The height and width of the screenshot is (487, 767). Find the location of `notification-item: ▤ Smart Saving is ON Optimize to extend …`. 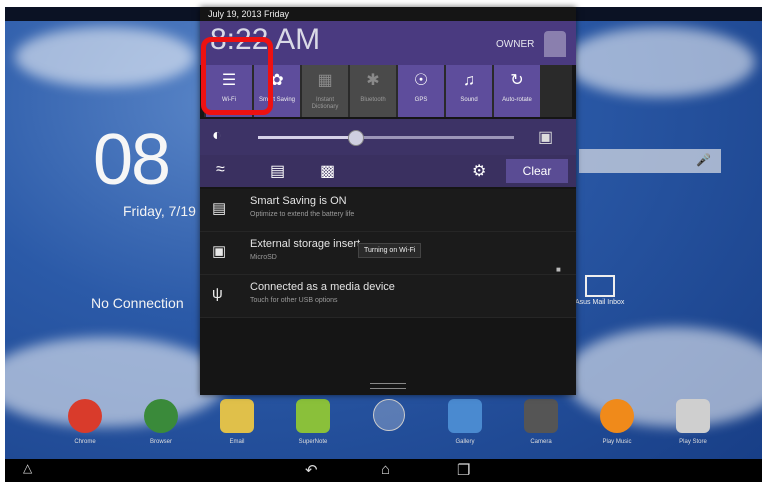

notification-item: ▤ Smart Saving is ON Optimize to extend … is located at coordinates (388, 210).